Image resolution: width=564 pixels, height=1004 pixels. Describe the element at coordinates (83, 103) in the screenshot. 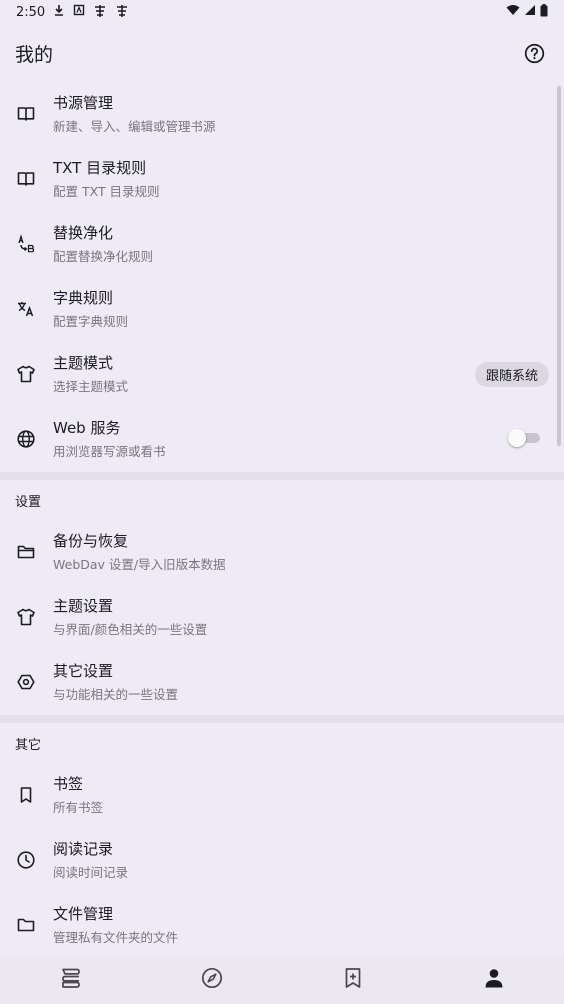

I see `item-title: 书源管理` at that location.